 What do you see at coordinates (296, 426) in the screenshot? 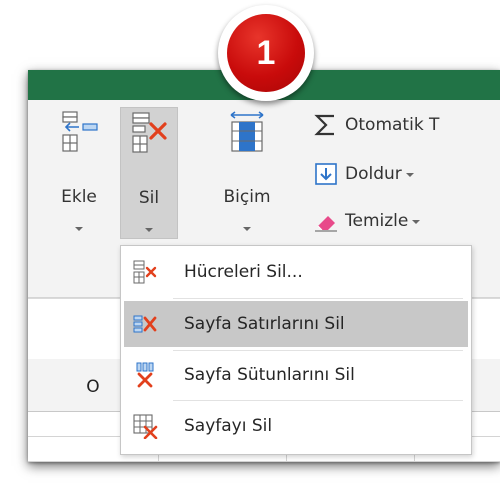
I see `menu-item-delete-sheet: Sayfayı Sil` at bounding box center [296, 426].